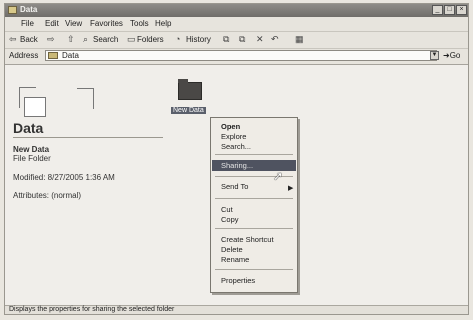 Image resolution: width=473 pixels, height=320 pixels. Describe the element at coordinates (13, 39) in the screenshot. I see `back-icon: ⇦` at that location.